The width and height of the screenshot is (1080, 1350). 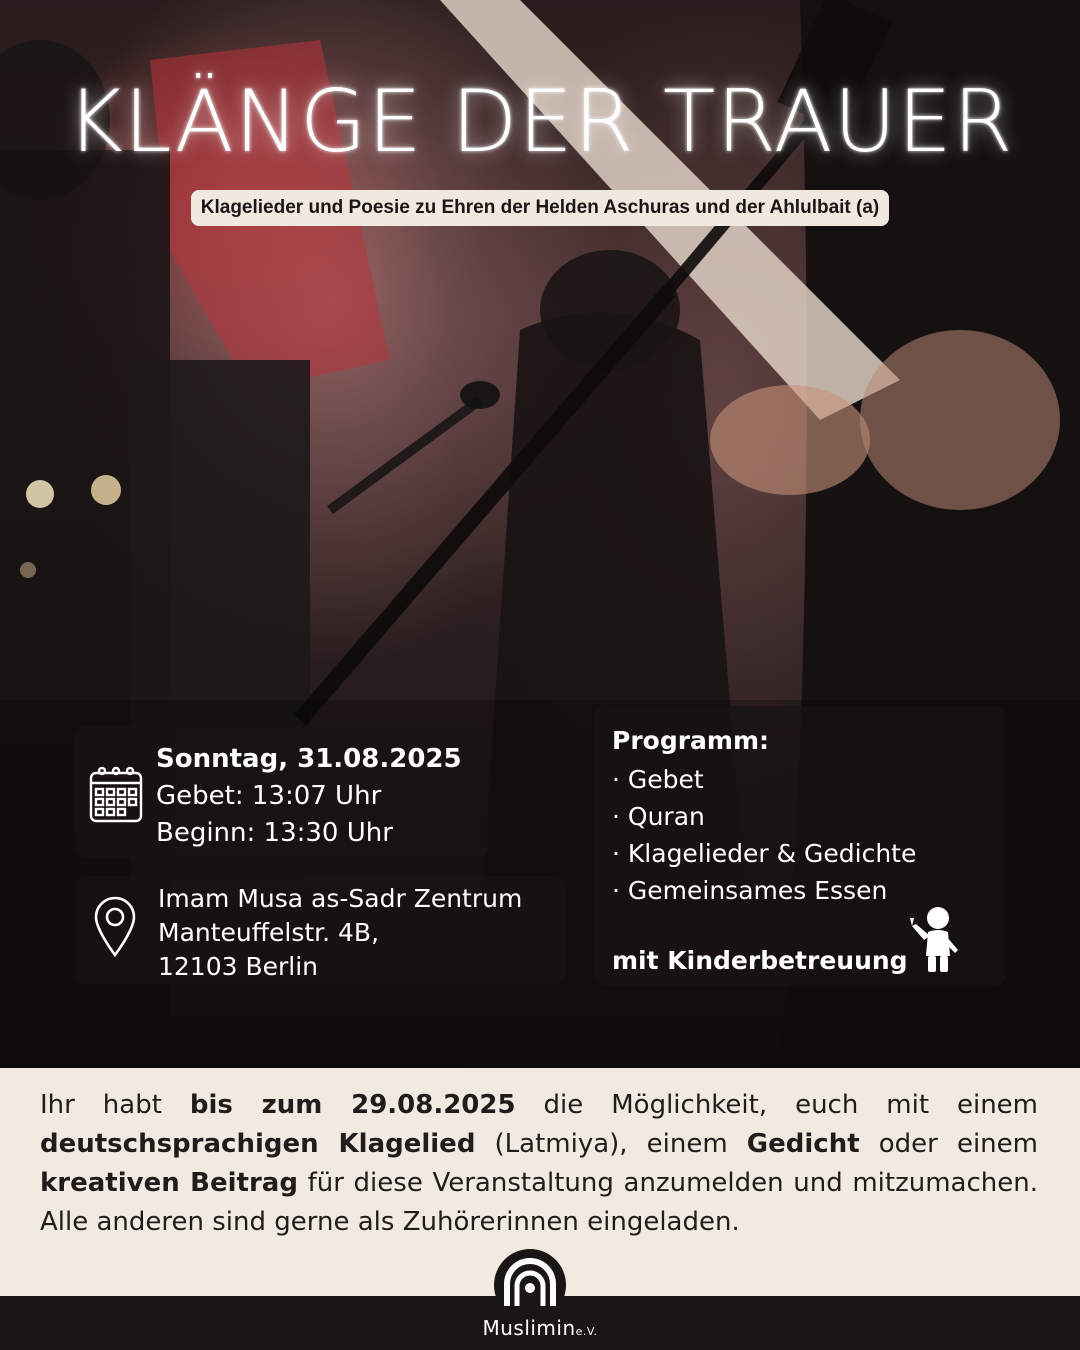 I want to click on info-bold-part: kreativen Beitrag, so click(x=169, y=1183).